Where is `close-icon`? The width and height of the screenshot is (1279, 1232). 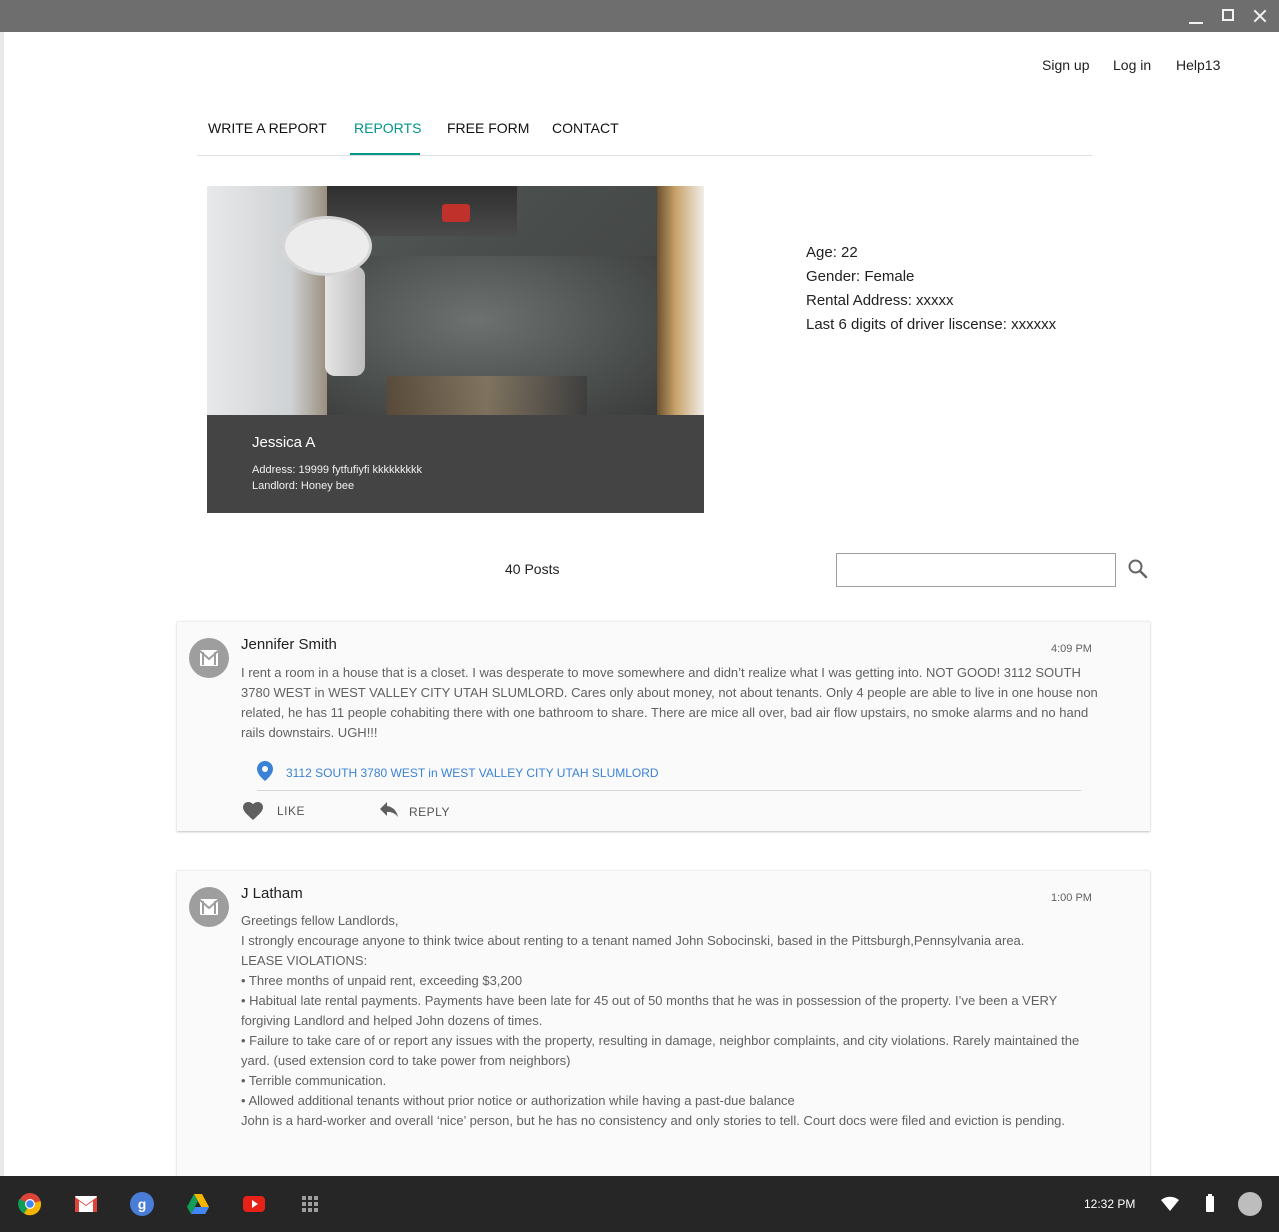
close-icon is located at coordinates (1260, 16).